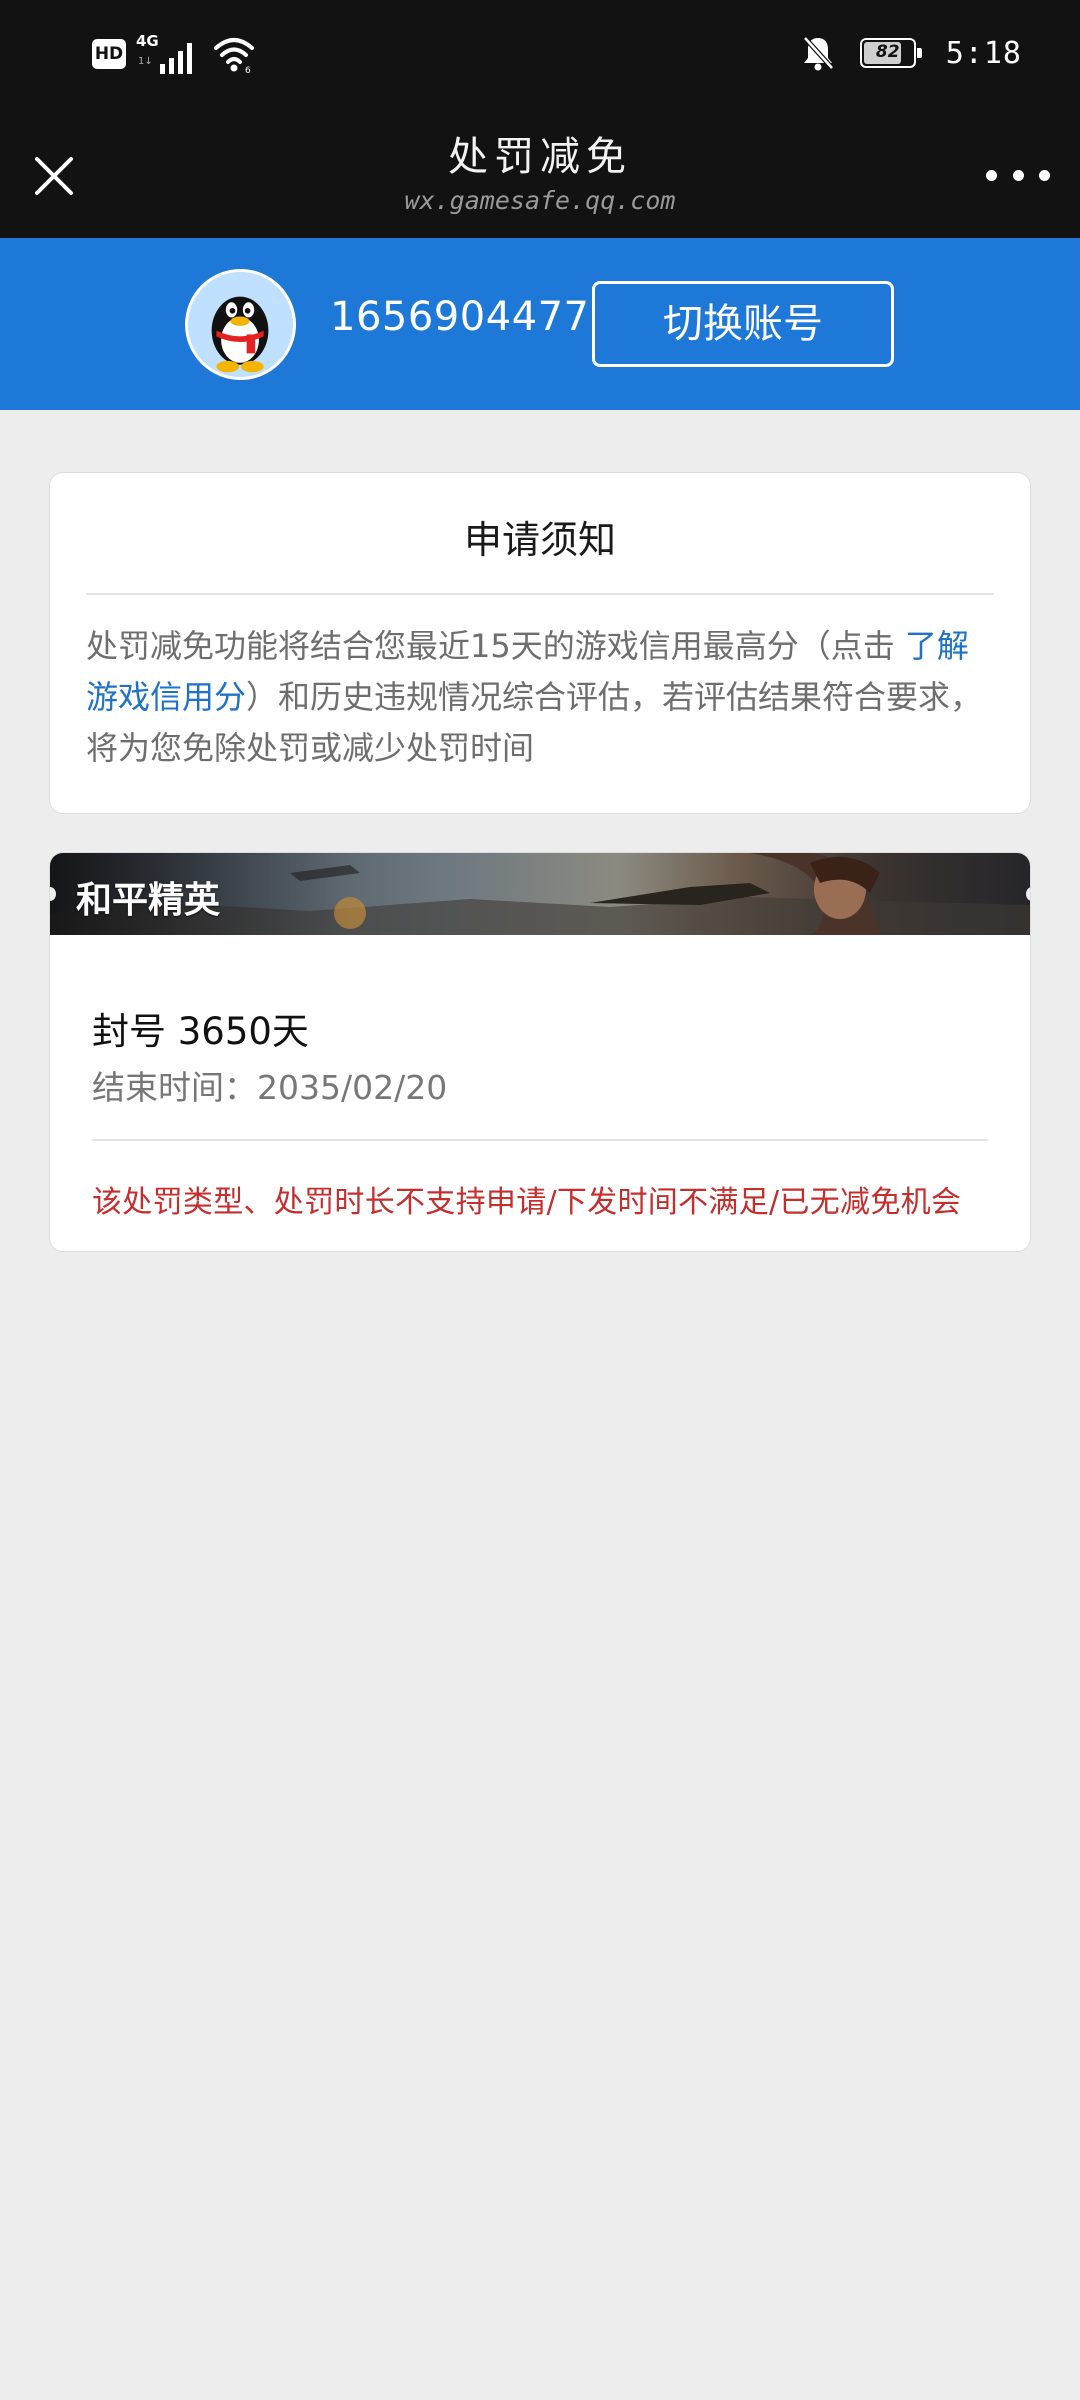  Describe the element at coordinates (495, 646) in the screenshot. I see `notice-text-start: 处罚减免功能将结合您最近15天的游戏信用最高分（点击` at that location.